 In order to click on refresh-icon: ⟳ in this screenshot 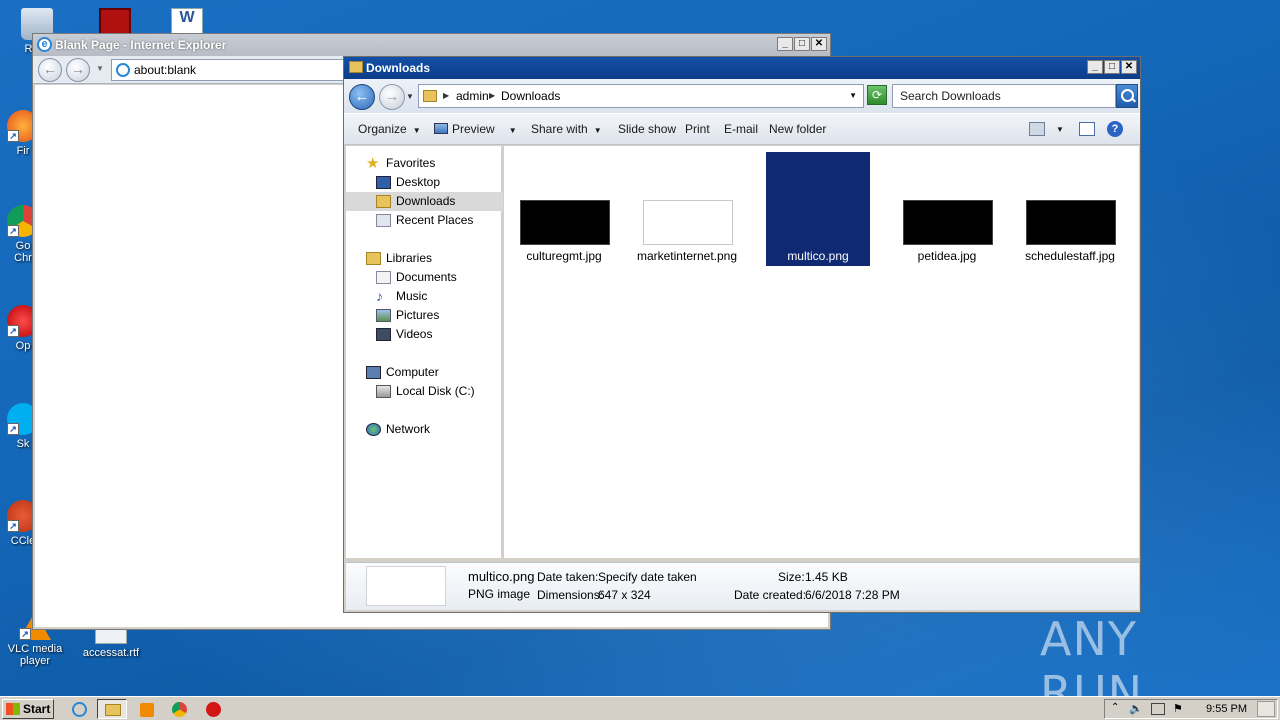, I will do `click(877, 95)`.